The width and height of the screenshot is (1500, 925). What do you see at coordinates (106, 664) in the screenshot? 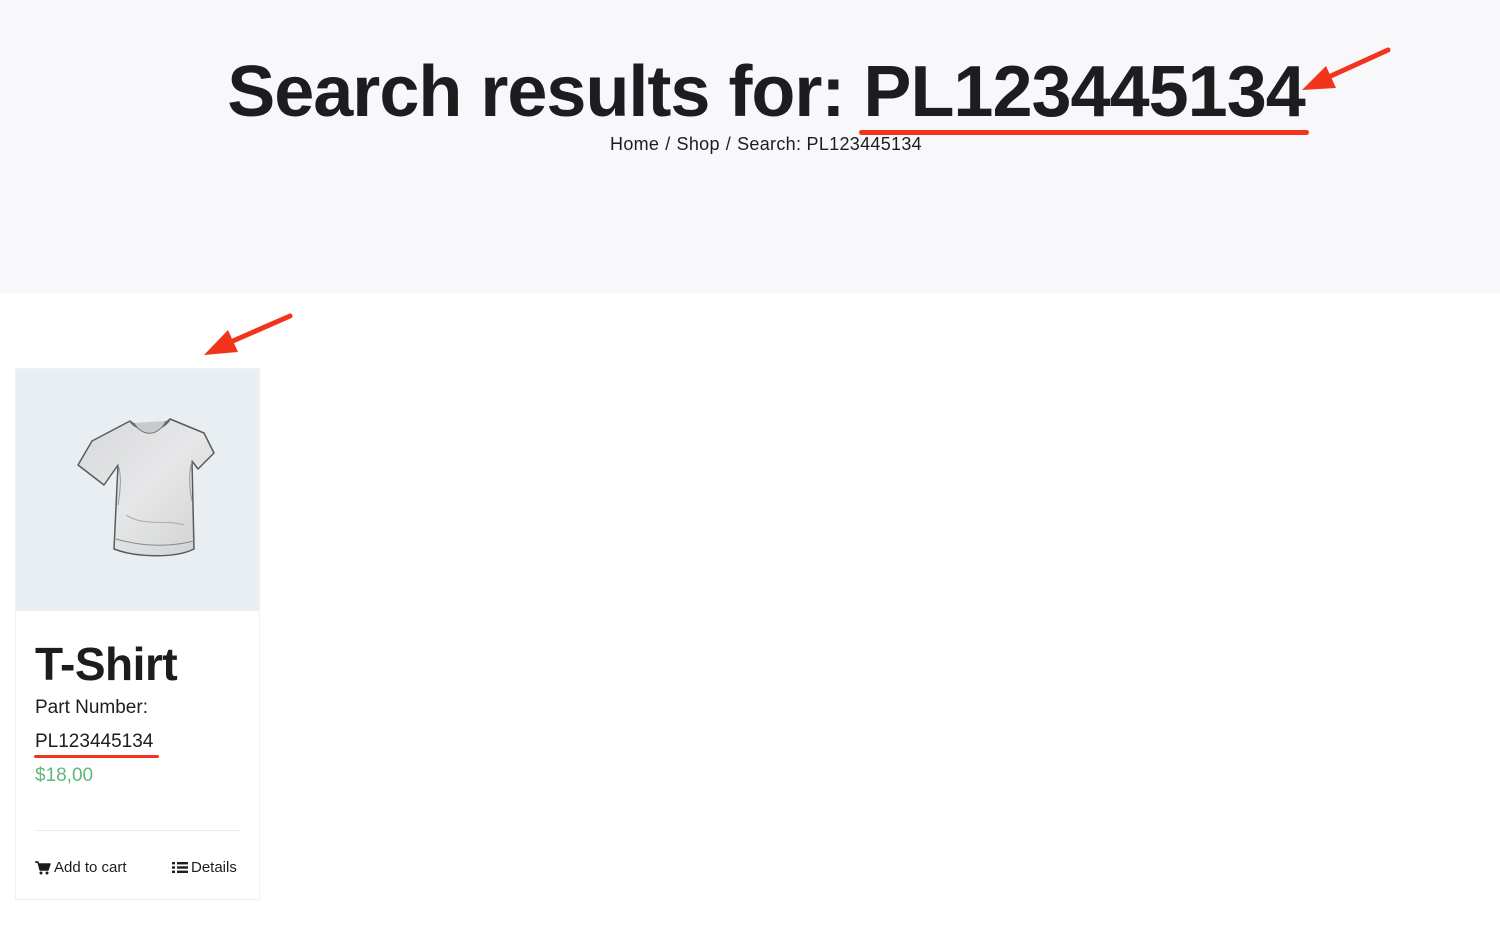
I see `product-title: T-Shirt` at bounding box center [106, 664].